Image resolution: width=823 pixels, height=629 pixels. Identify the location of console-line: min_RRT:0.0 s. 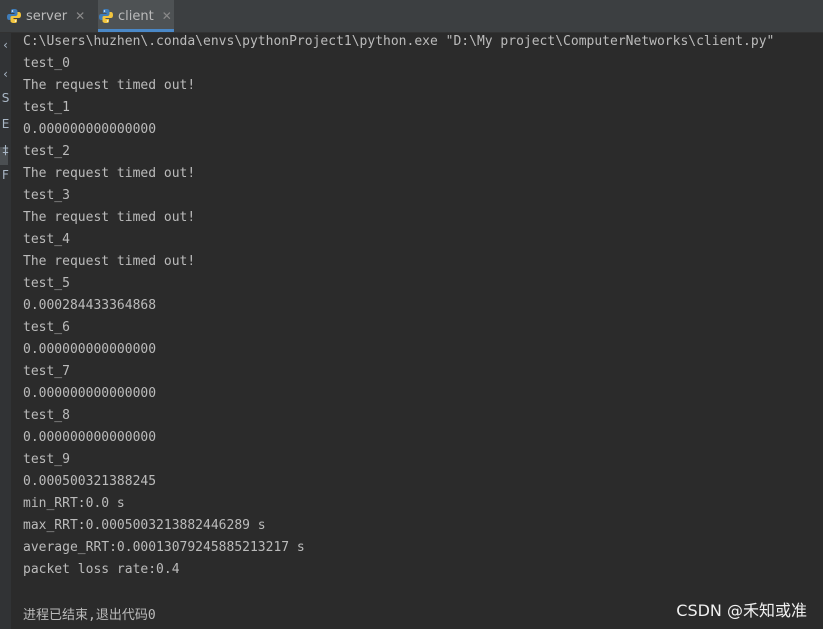
(74, 503).